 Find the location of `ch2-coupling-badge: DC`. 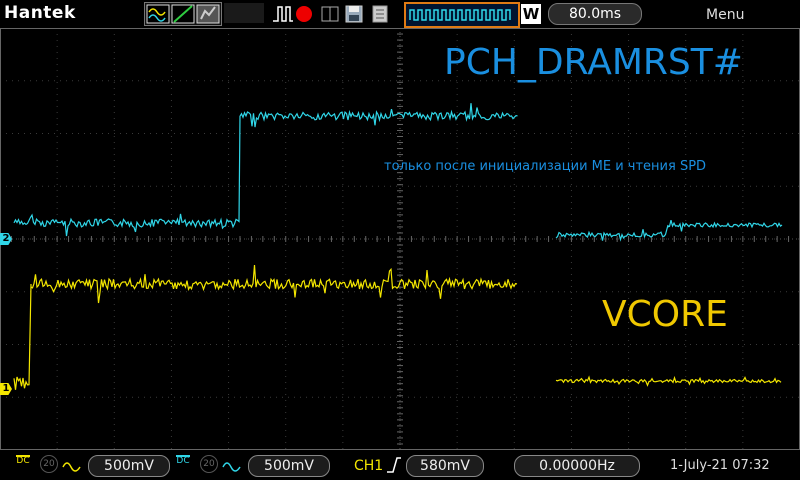

ch2-coupling-badge: DC is located at coordinates (183, 460).